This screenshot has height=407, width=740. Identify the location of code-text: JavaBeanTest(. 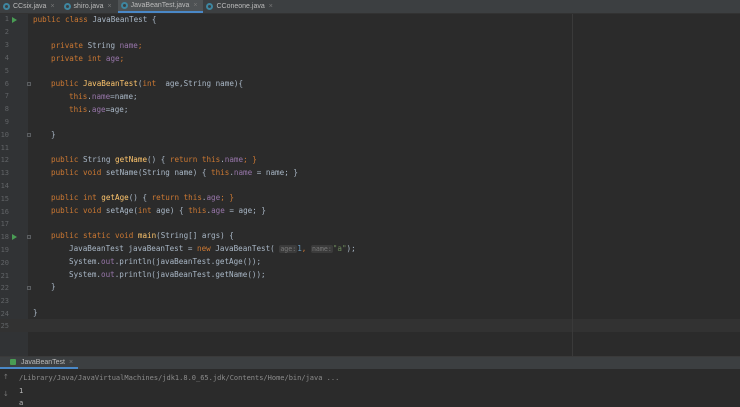
(245, 248).